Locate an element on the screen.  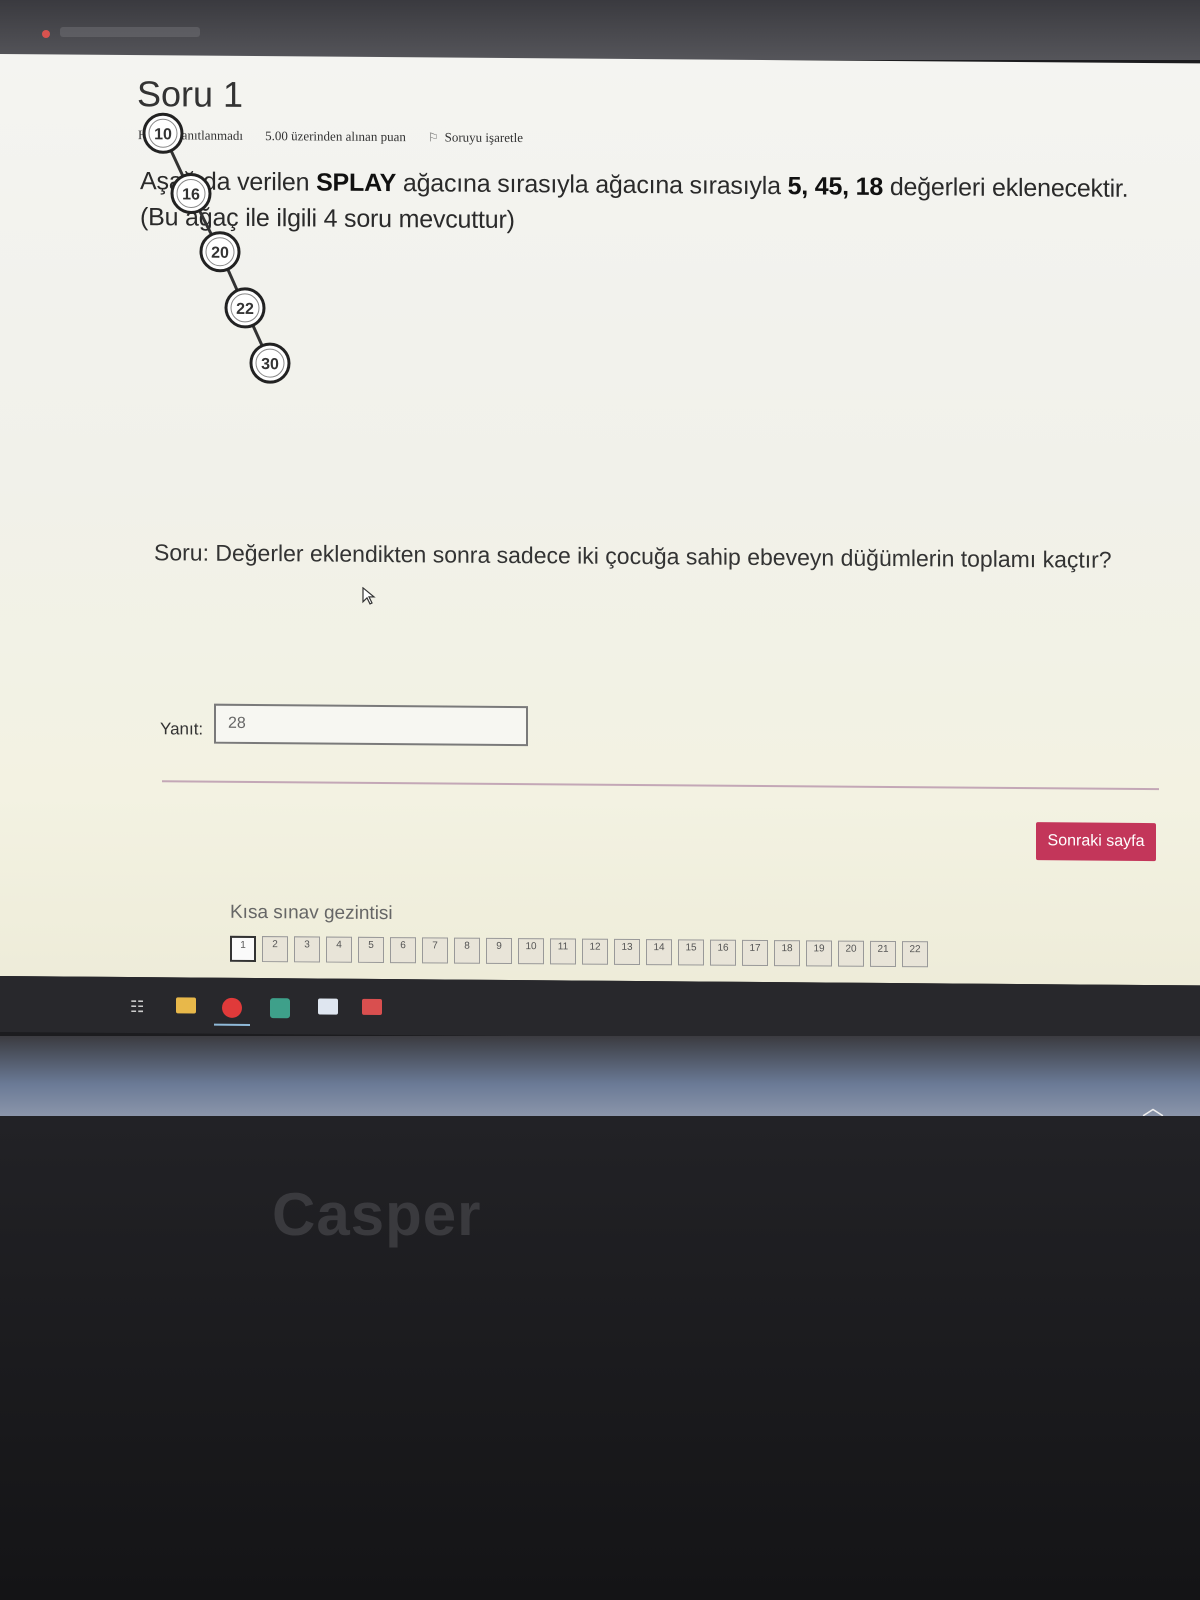
quiz-nav-item: 11 is located at coordinates (563, 951).